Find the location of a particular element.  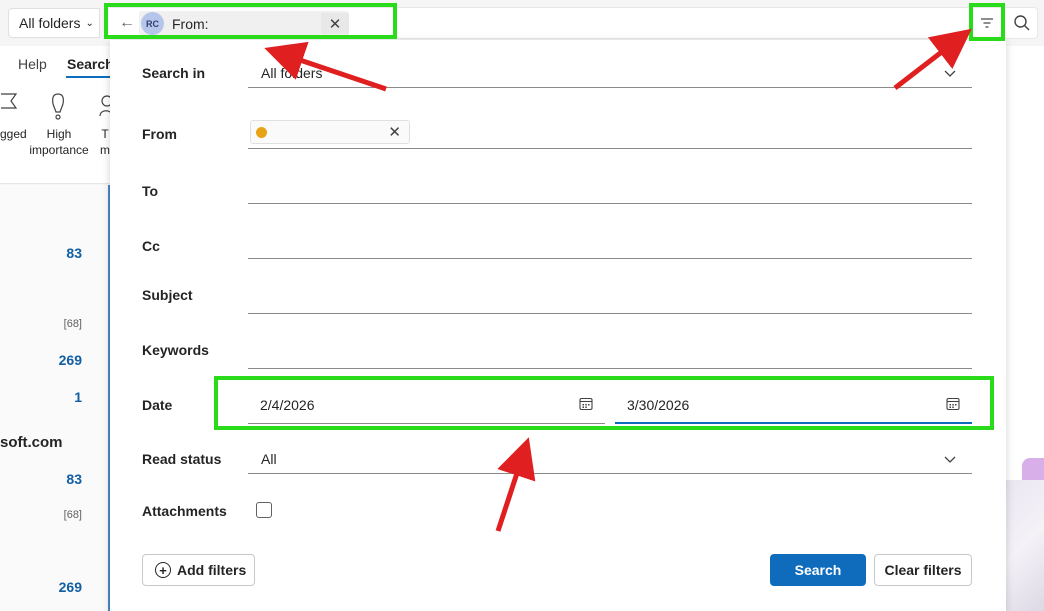

from-label: From is located at coordinates (159, 134).